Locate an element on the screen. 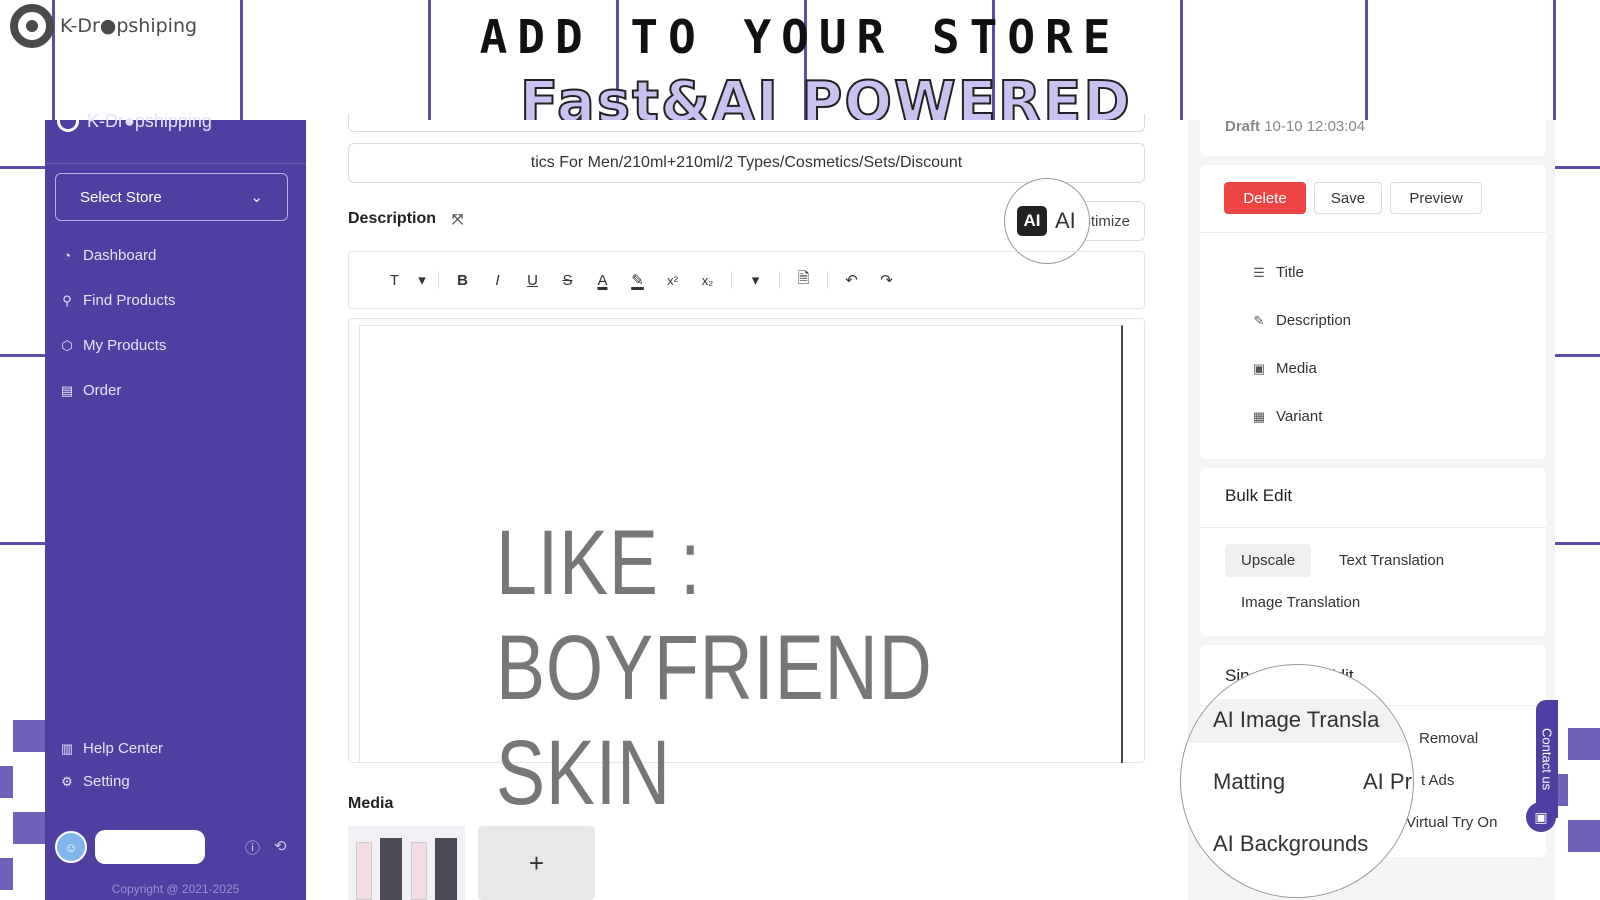  sidebar-item-find-products: ⚲ Find Products is located at coordinates (117, 300).